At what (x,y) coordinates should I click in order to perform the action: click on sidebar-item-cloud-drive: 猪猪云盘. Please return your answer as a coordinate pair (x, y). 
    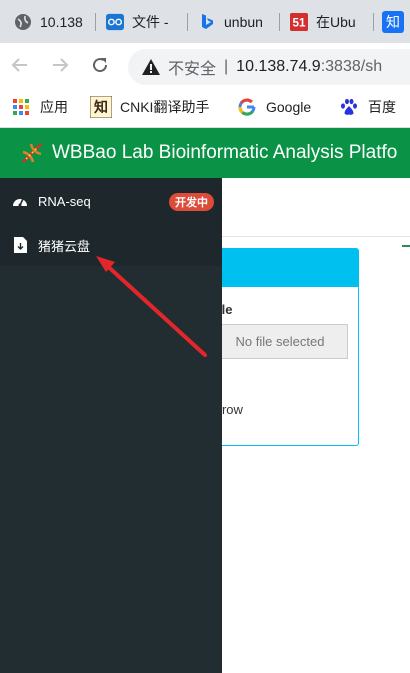
    Looking at the image, I should click on (111, 245).